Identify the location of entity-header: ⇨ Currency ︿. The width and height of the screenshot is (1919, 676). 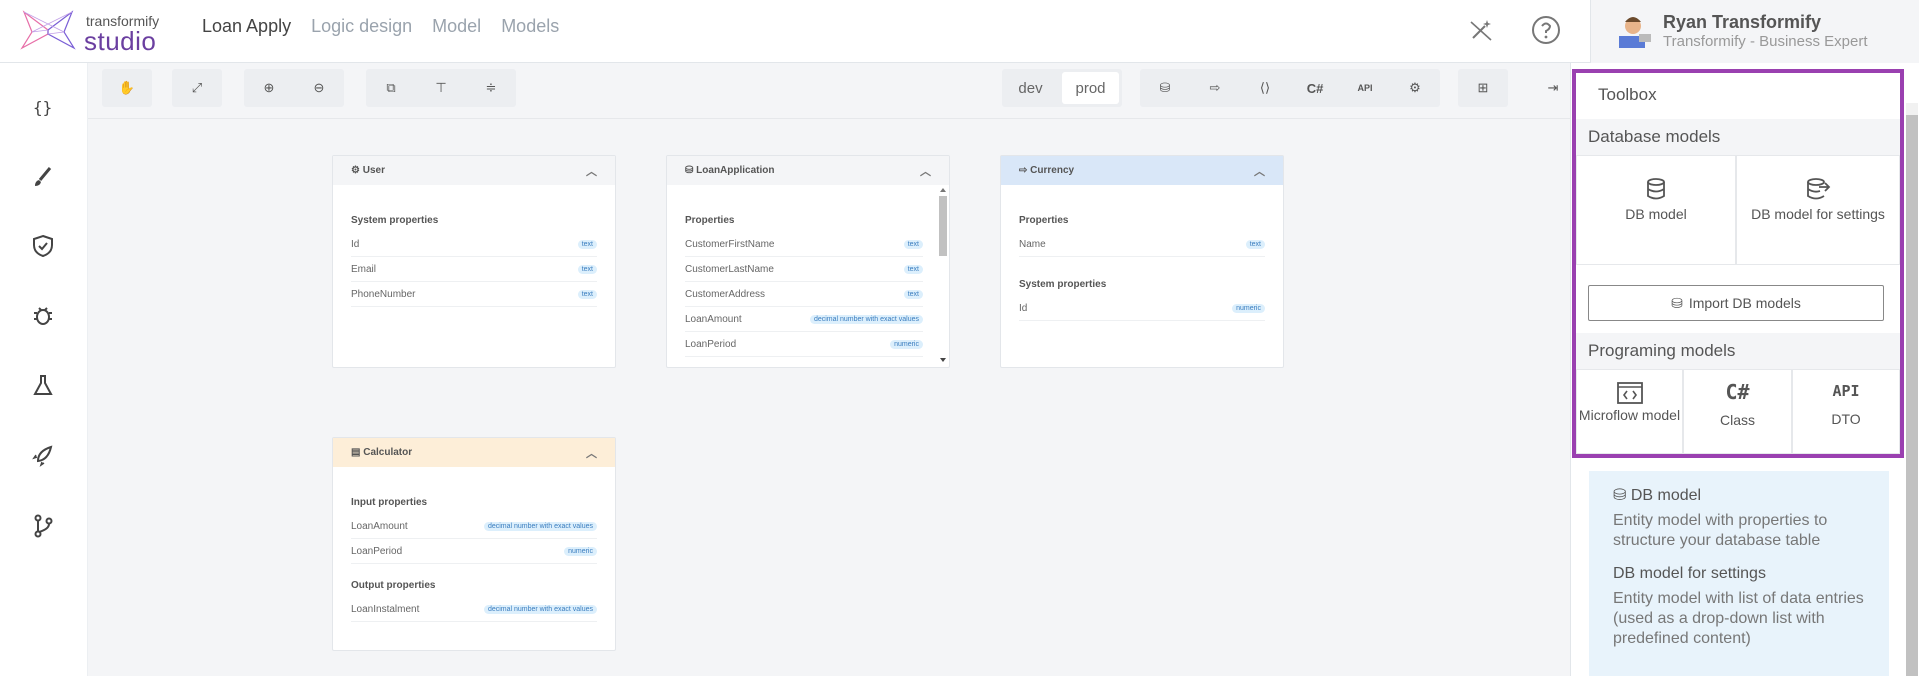
(1142, 170).